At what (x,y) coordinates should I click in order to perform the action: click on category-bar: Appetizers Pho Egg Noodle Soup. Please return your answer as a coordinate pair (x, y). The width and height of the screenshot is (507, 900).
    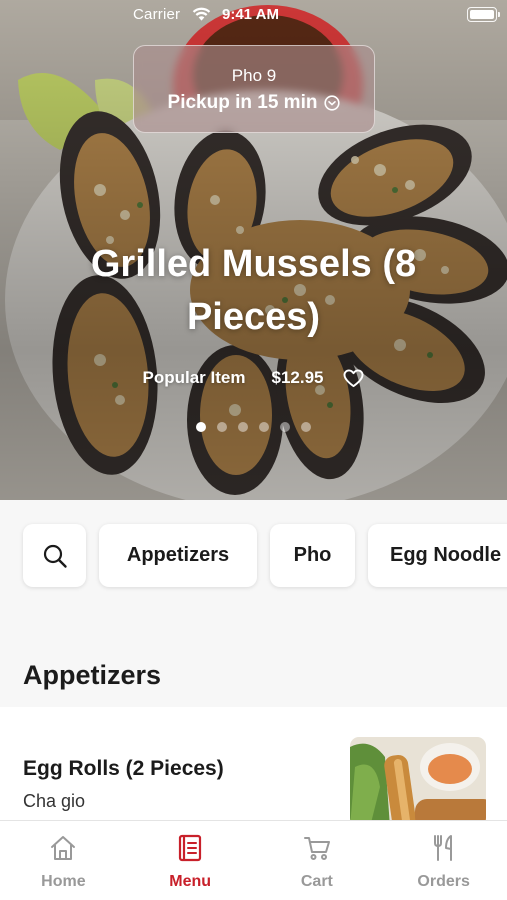
    Looking at the image, I should click on (253, 560).